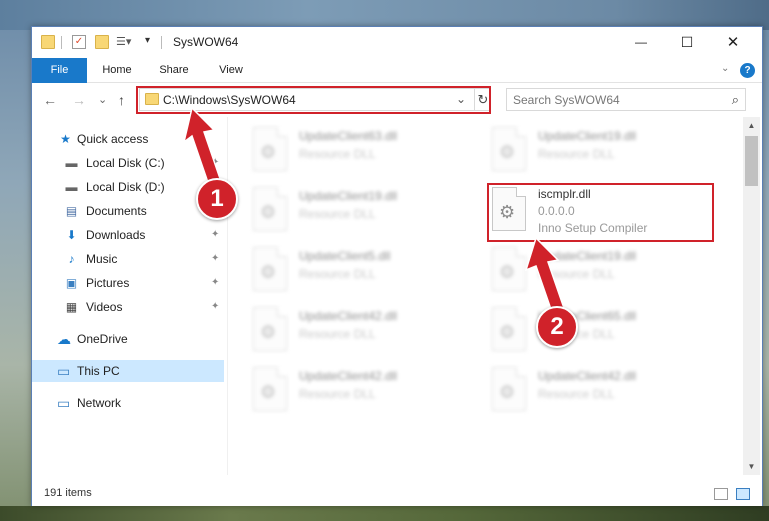 The height and width of the screenshot is (521, 769). Describe the element at coordinates (725, 68) in the screenshot. I see `expand-ribbon-icon: ⌄` at that location.